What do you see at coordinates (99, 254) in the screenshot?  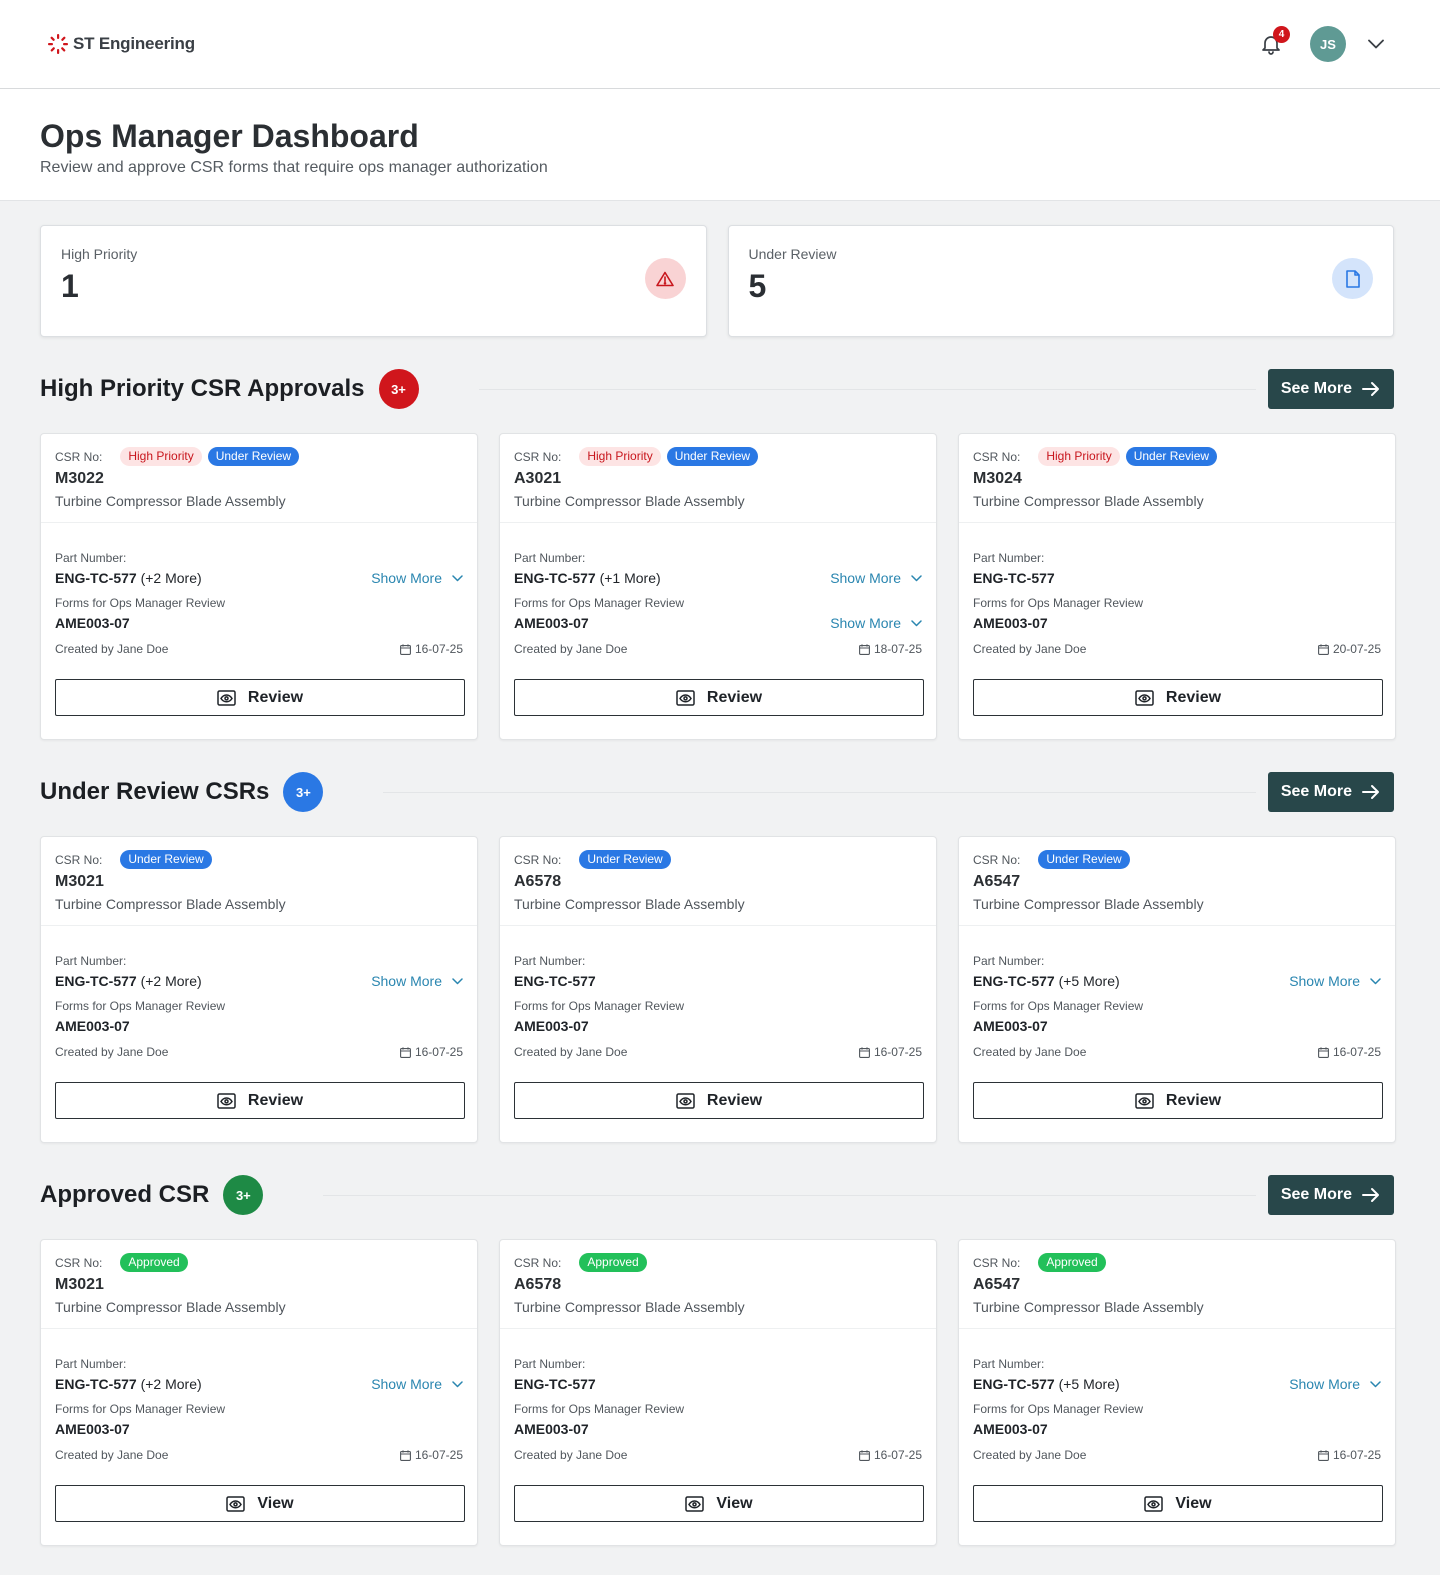 I see `stat-label: High Priority` at bounding box center [99, 254].